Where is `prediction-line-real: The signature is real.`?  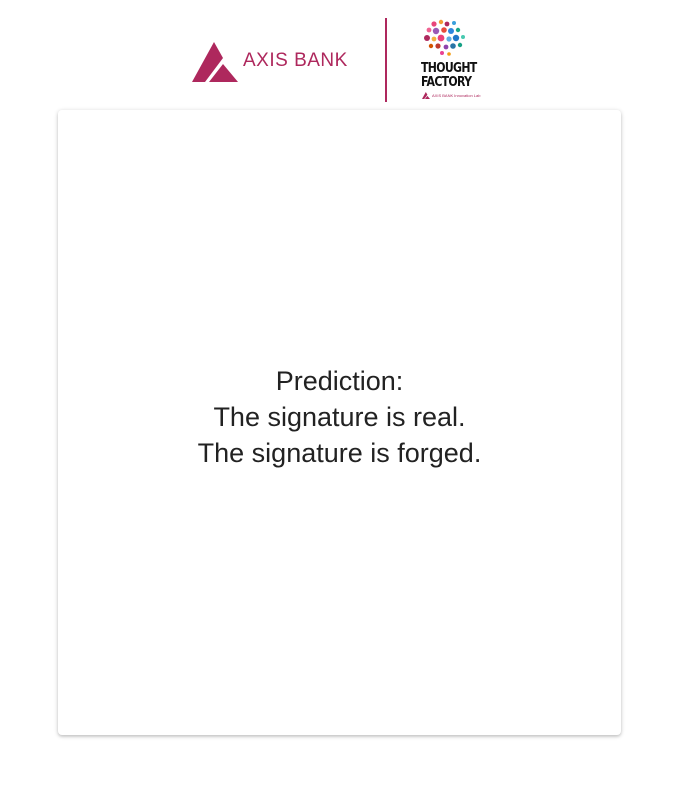
prediction-line-real: The signature is real. is located at coordinates (339, 417).